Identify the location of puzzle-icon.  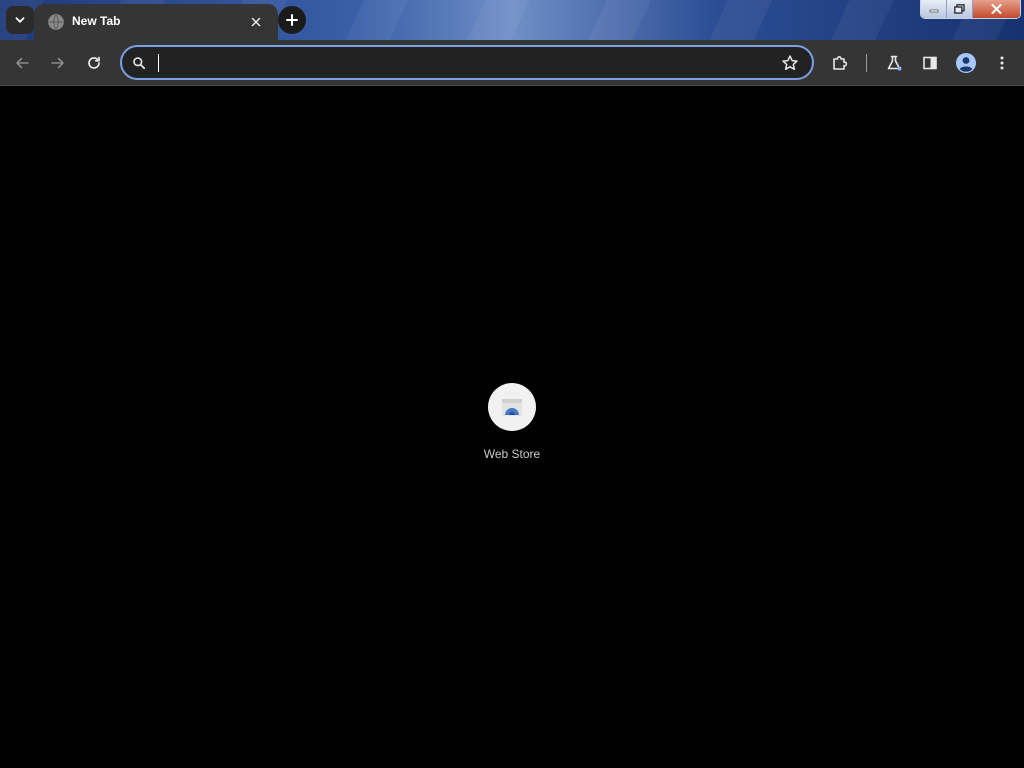
(840, 63).